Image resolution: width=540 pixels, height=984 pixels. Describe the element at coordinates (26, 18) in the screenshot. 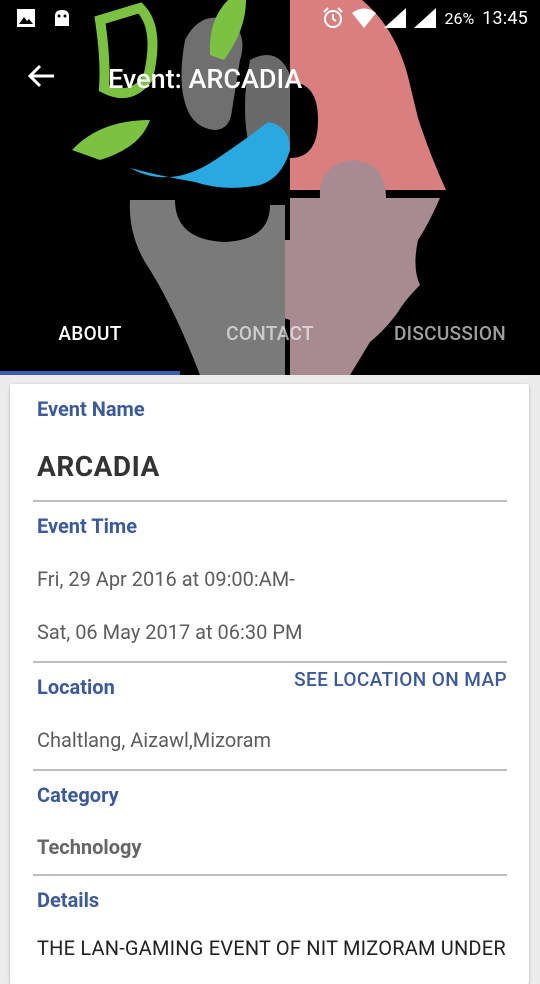

I see `image-icon` at that location.